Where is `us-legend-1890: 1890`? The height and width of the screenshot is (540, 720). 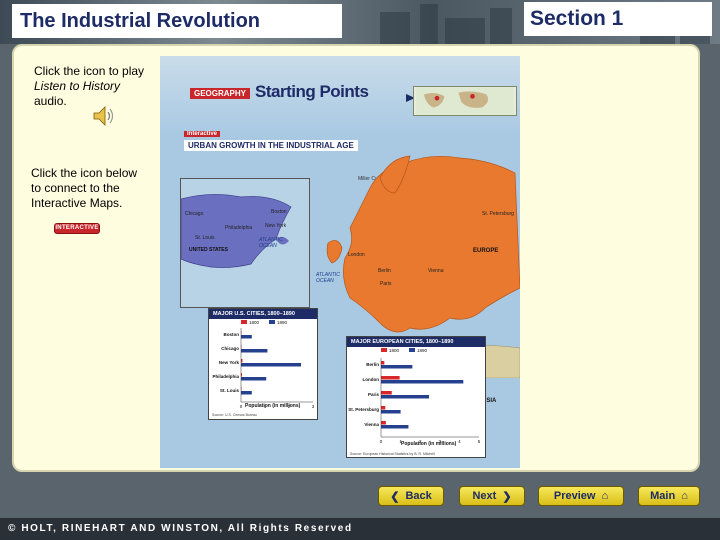
us-legend-1890: 1890 is located at coordinates (282, 322).